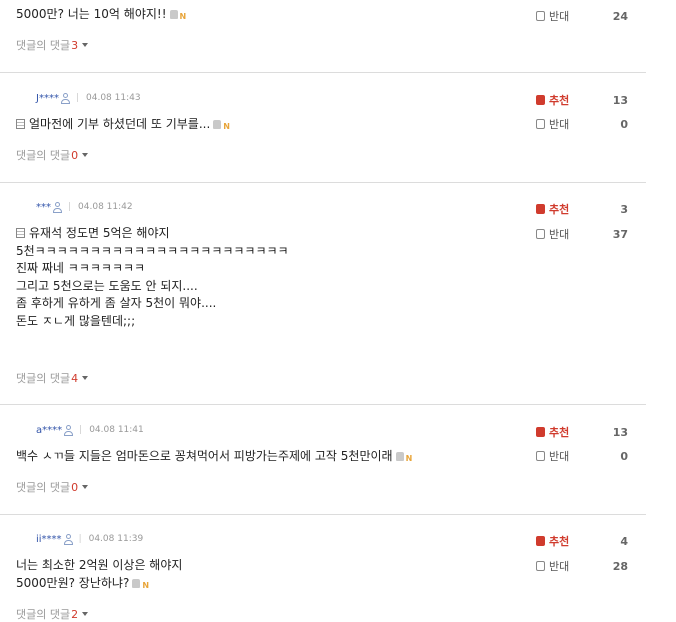  I want to click on oppose-count: 37, so click(620, 234).